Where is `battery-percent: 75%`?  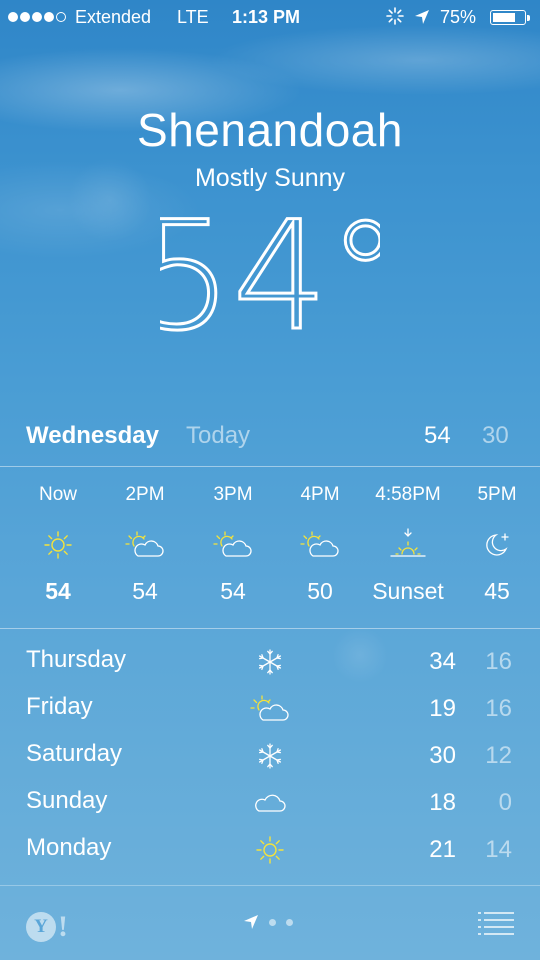 battery-percent: 75% is located at coordinates (458, 17).